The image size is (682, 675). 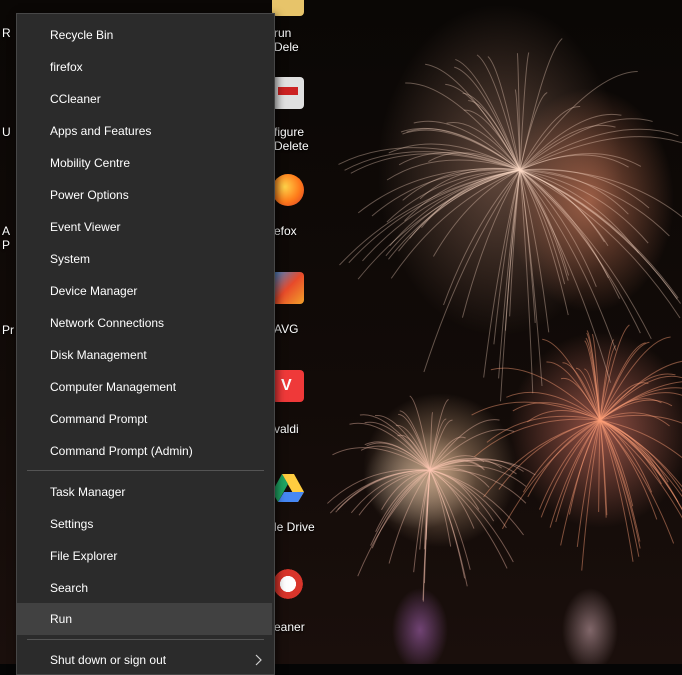 What do you see at coordinates (144, 451) in the screenshot?
I see `menu-item-command-prompt-admin: Command Prompt (Admin)` at bounding box center [144, 451].